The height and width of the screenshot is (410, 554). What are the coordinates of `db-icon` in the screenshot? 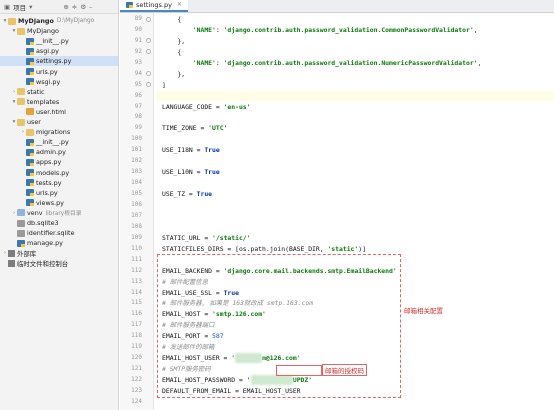 It's located at (21, 223).